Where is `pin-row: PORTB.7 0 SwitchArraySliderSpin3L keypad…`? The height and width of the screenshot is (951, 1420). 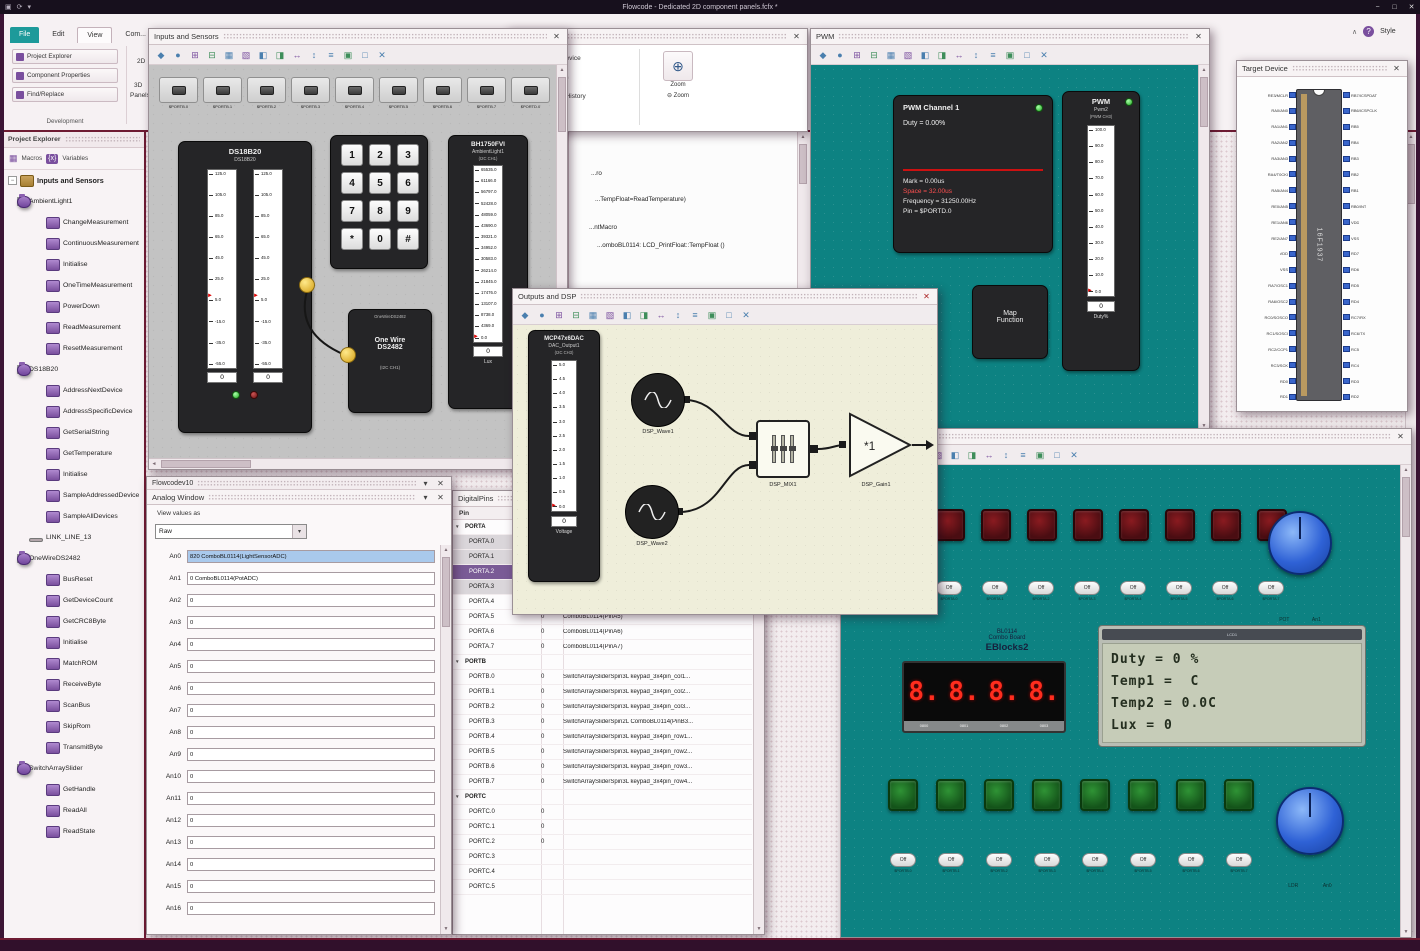
pin-row: PORTB.7 0 SwitchArraySliderSpin3L keypad… is located at coordinates (602, 782).